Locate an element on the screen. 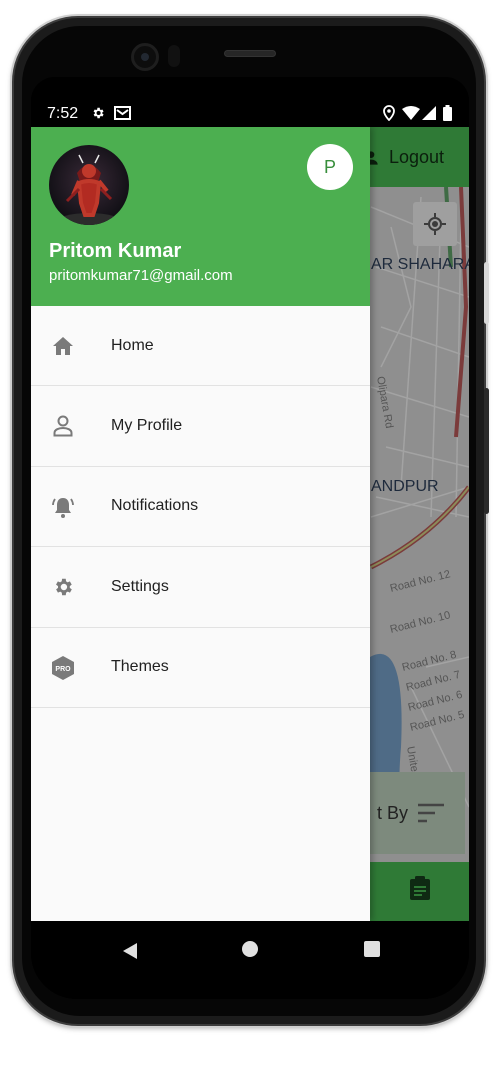 This screenshot has height=1075, width=500. map-label: ANDPUR is located at coordinates (405, 486).